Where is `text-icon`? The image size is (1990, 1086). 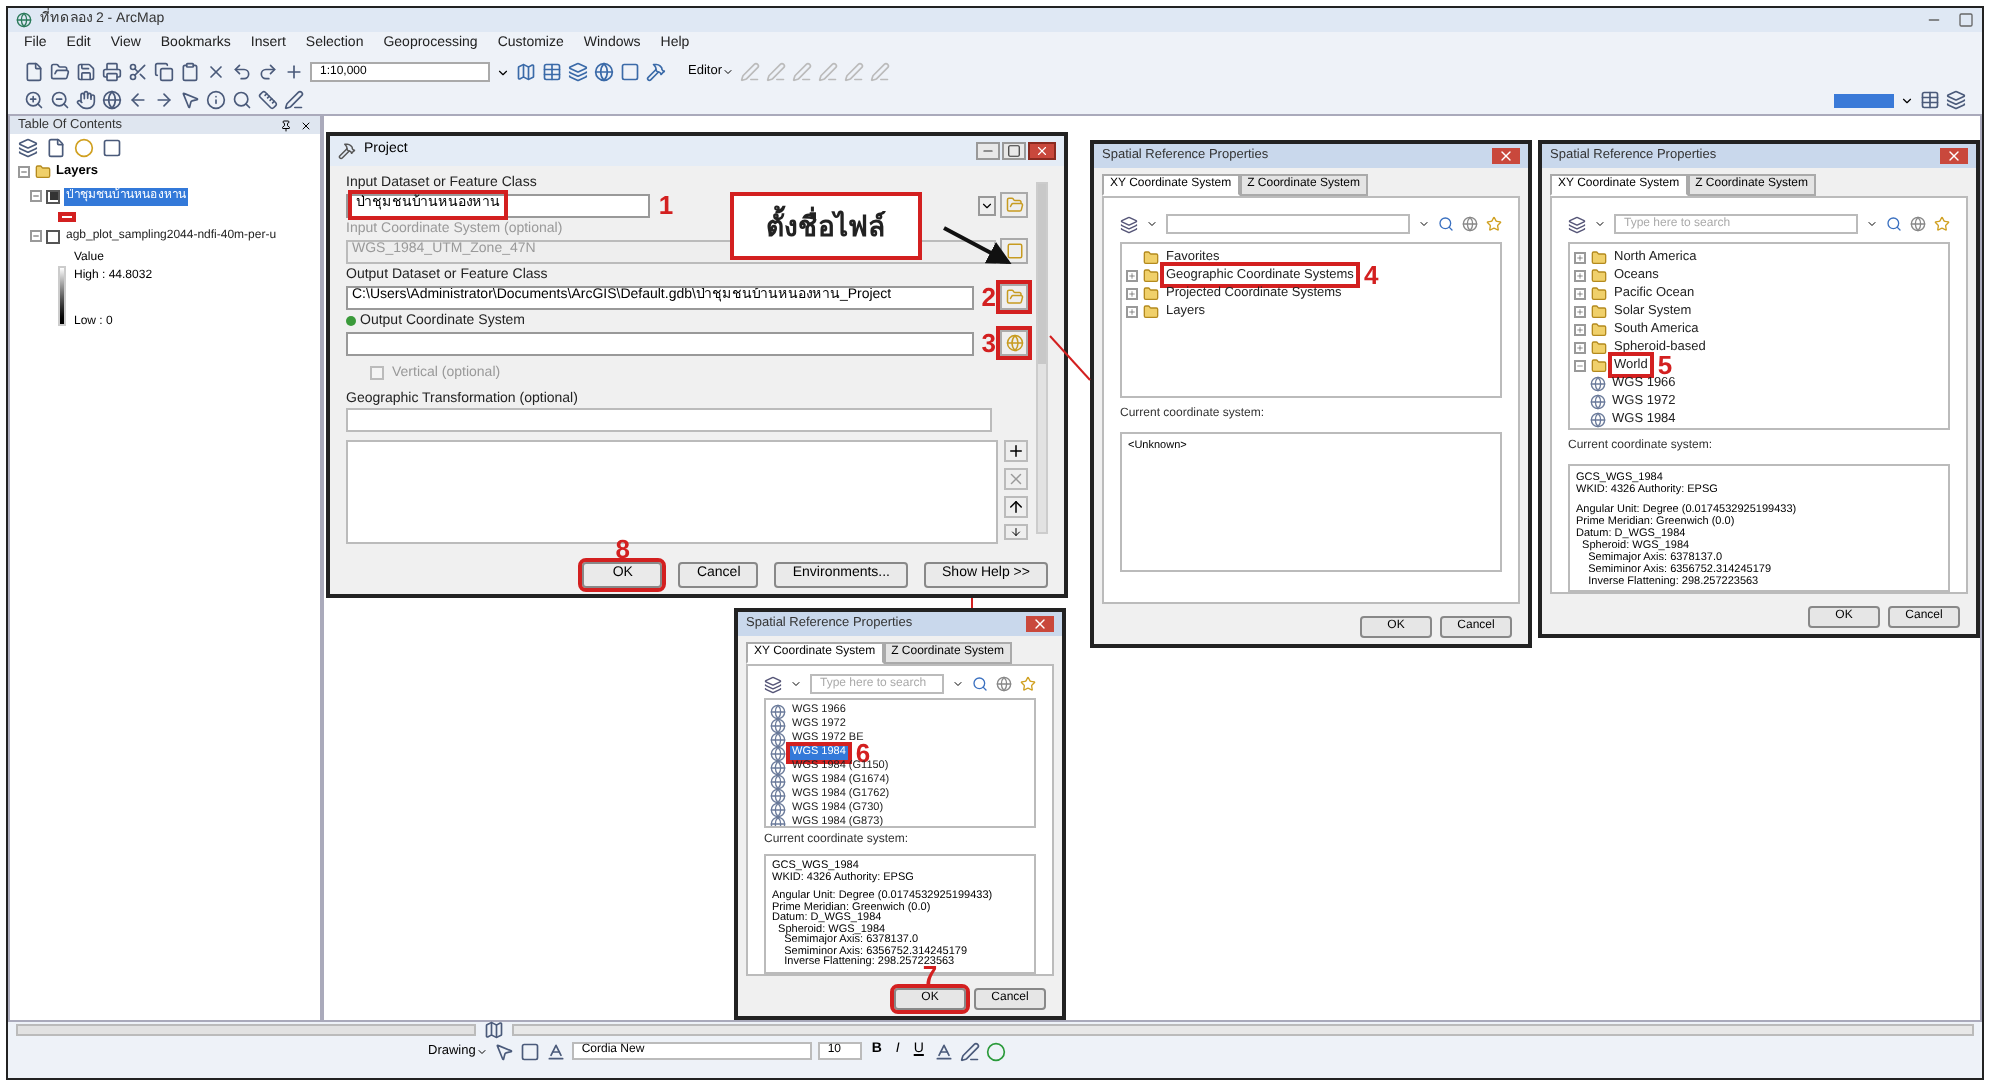 text-icon is located at coordinates (555, 1051).